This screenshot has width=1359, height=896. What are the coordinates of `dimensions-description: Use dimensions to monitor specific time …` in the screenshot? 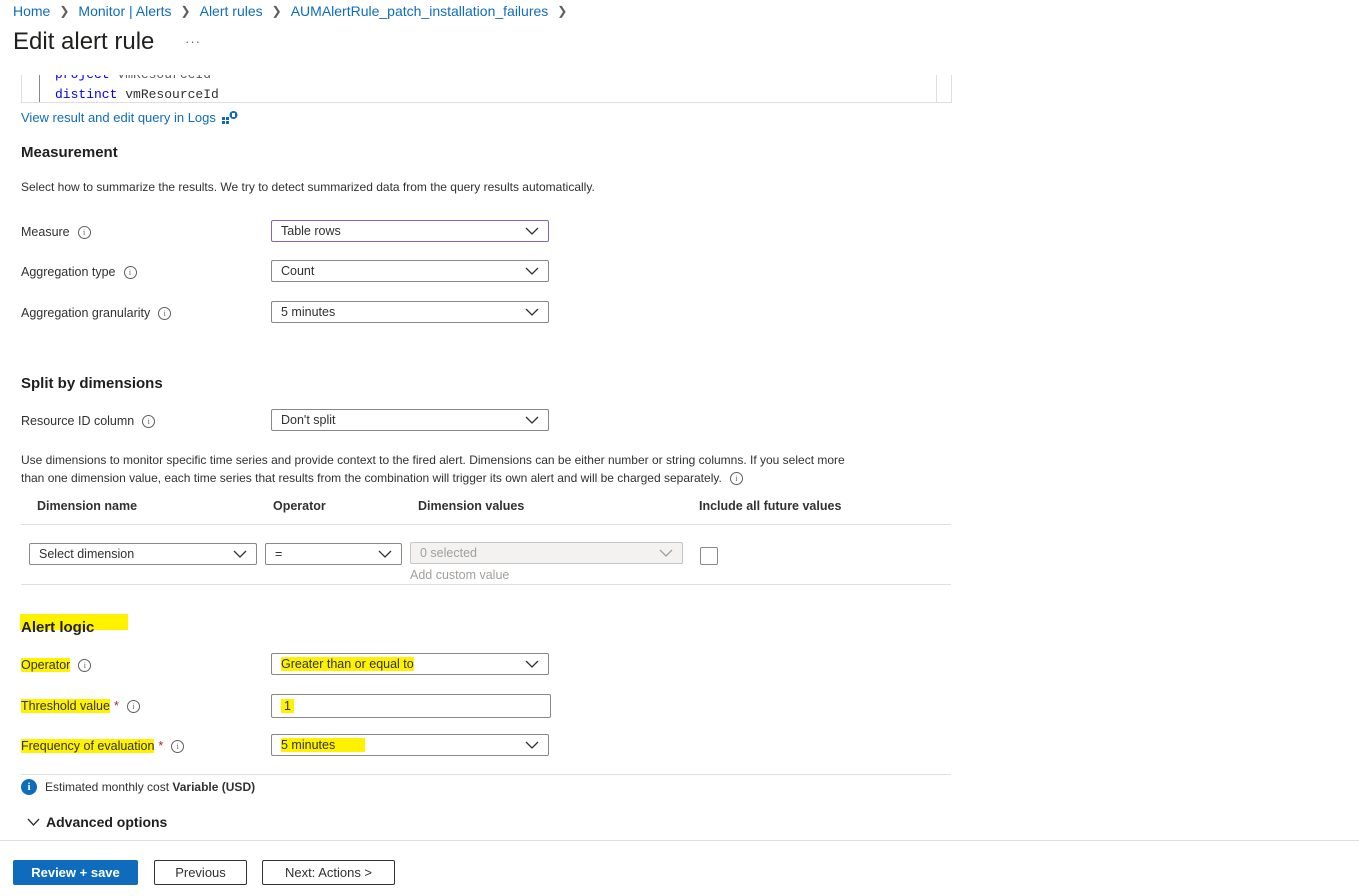 It's located at (433, 469).